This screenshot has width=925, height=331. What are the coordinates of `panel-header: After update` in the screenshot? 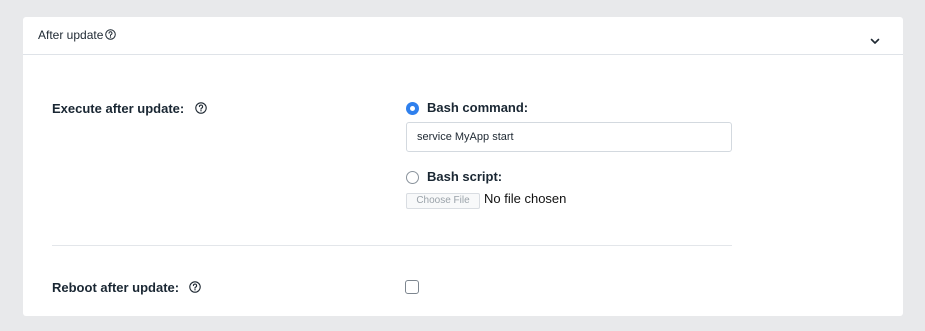 It's located at (463, 36).